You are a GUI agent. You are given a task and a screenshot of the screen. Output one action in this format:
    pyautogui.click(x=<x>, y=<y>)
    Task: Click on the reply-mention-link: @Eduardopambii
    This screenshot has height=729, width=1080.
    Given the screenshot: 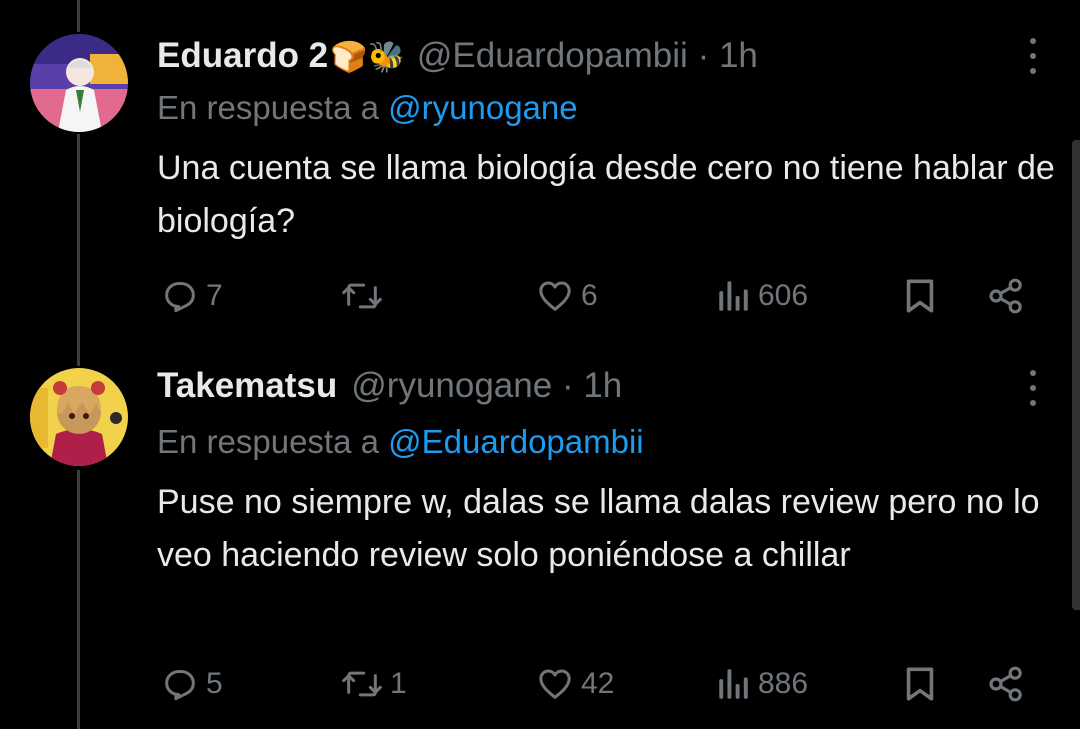 What is the action you would take?
    pyautogui.click(x=515, y=441)
    